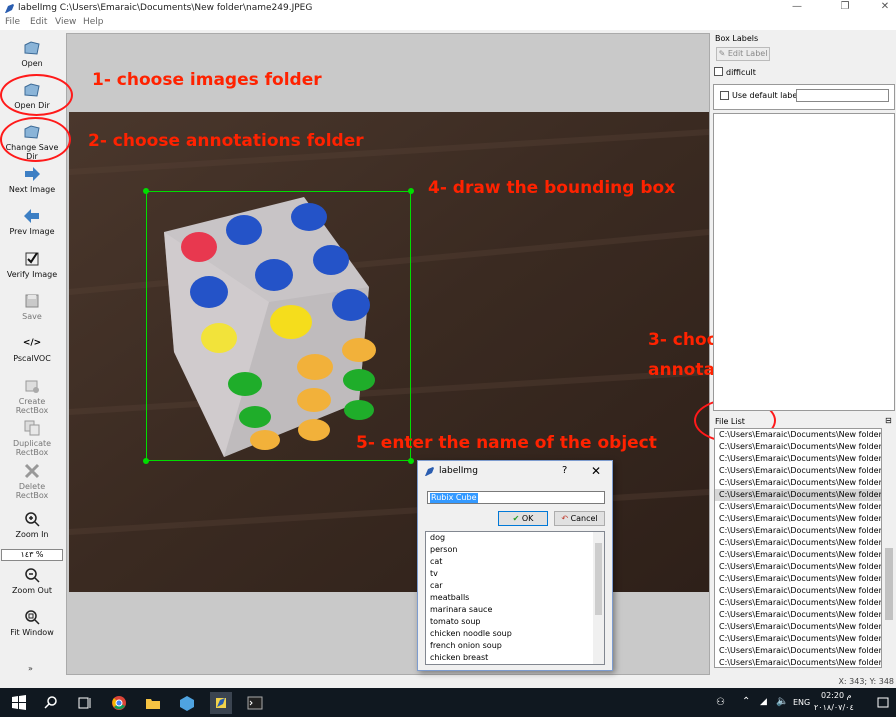 The width and height of the screenshot is (896, 717). What do you see at coordinates (30, 668) in the screenshot?
I see `toolbar-overflow-chevron-icon: »` at bounding box center [30, 668].